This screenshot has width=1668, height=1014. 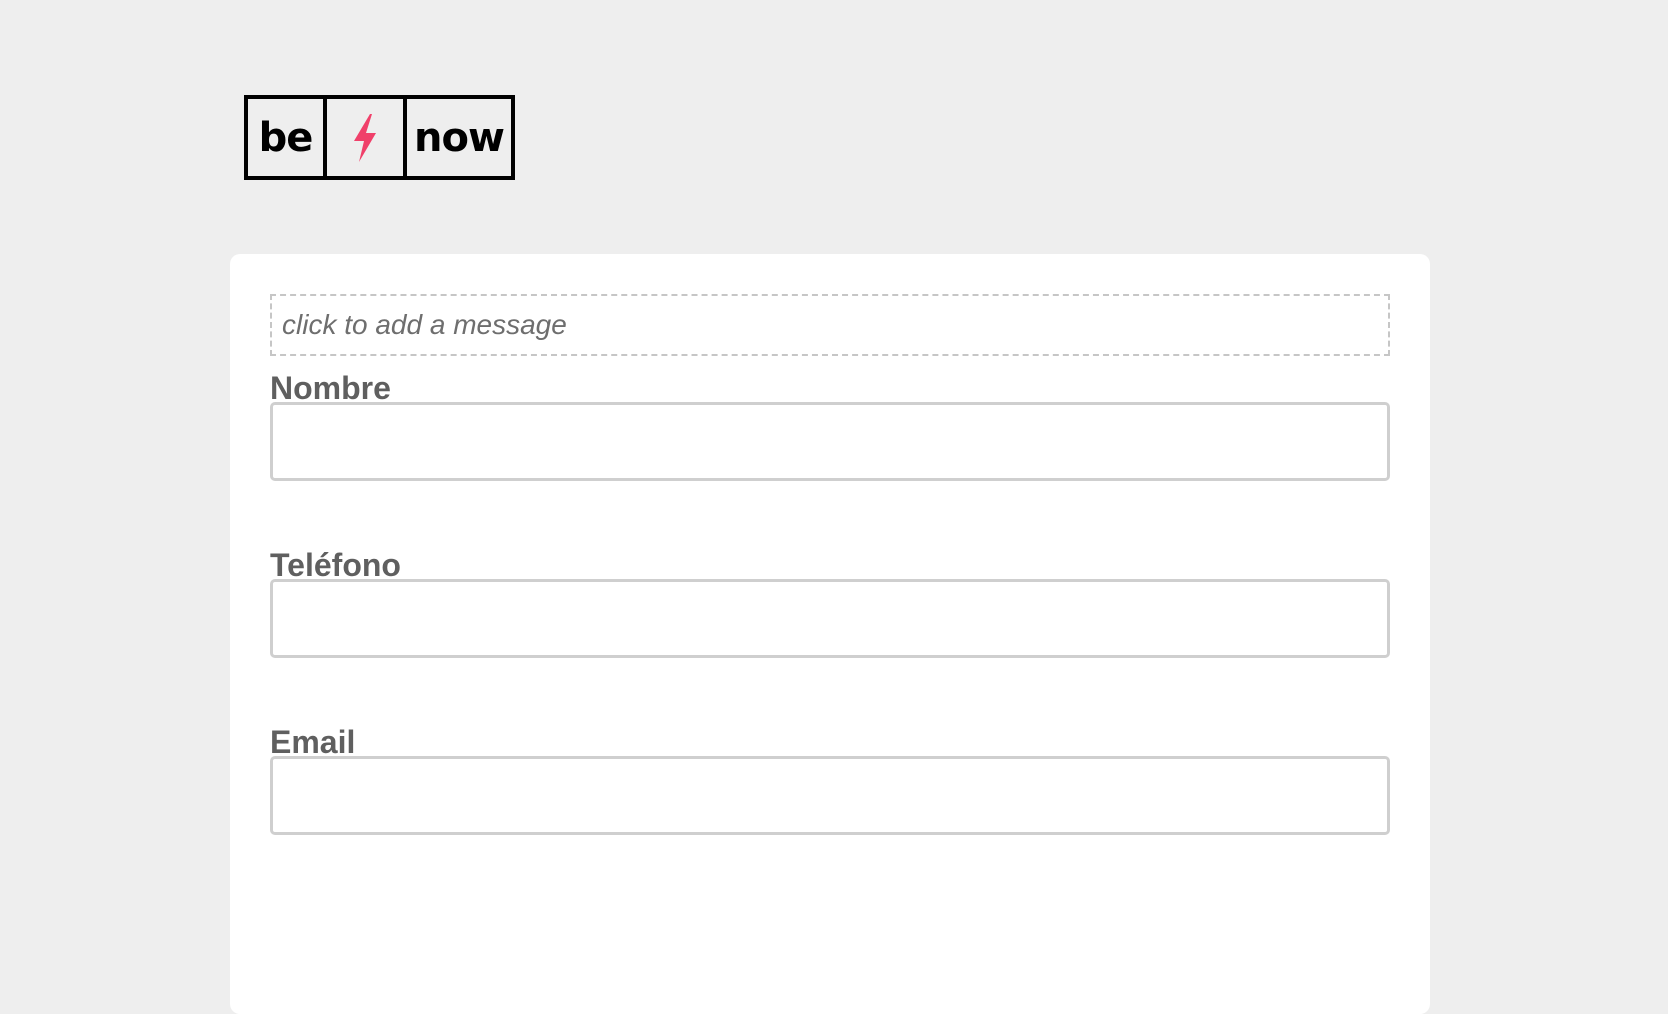 I want to click on logo-bolt-cell, so click(x=367, y=137).